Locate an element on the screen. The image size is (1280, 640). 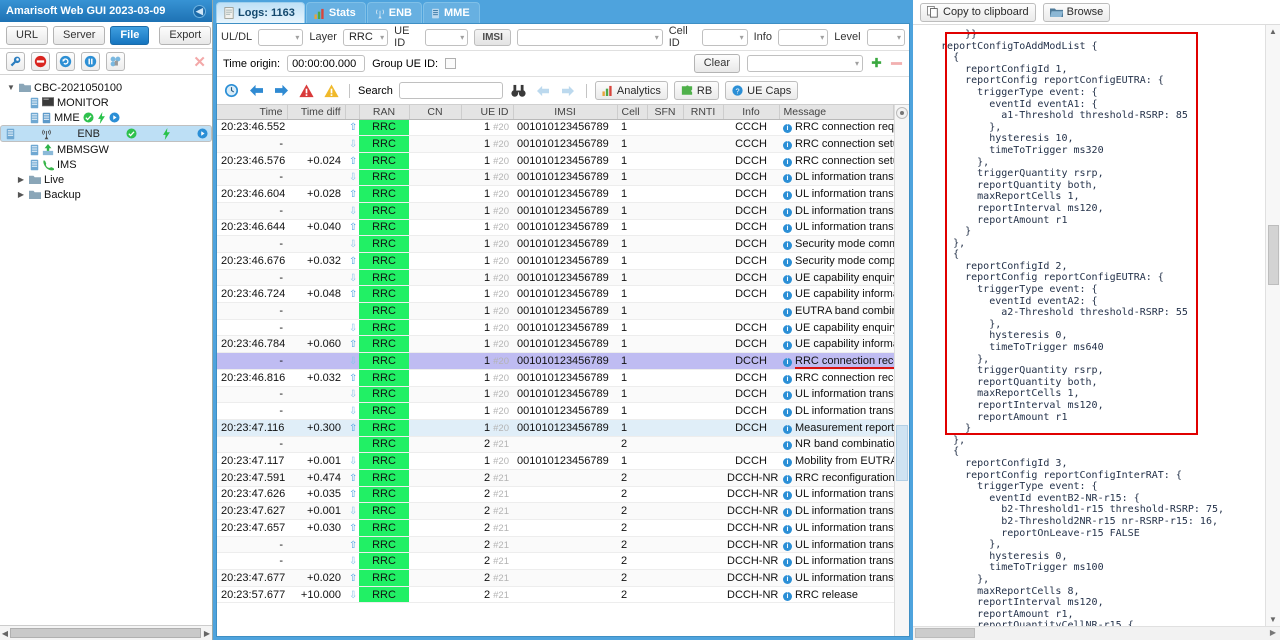
clock-icon is located at coordinates (231, 90).